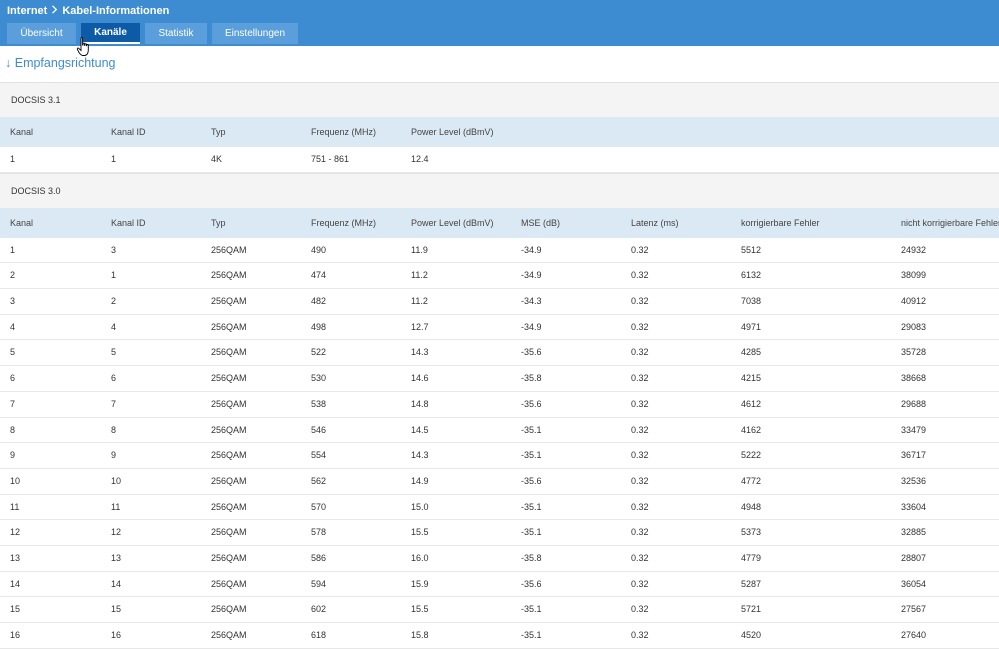 The image size is (999, 649). I want to click on cell-frequenz: 570, so click(319, 506).